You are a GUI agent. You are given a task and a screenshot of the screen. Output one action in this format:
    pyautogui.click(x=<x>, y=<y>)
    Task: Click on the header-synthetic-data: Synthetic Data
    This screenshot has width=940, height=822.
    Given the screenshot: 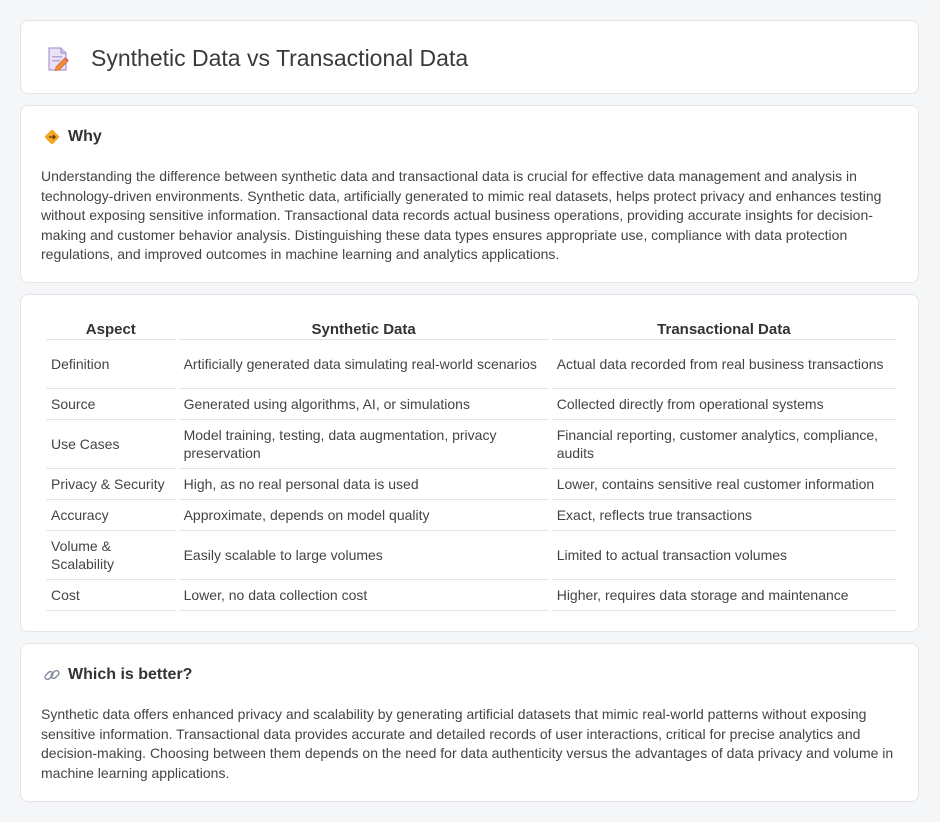 What is the action you would take?
    pyautogui.click(x=363, y=328)
    